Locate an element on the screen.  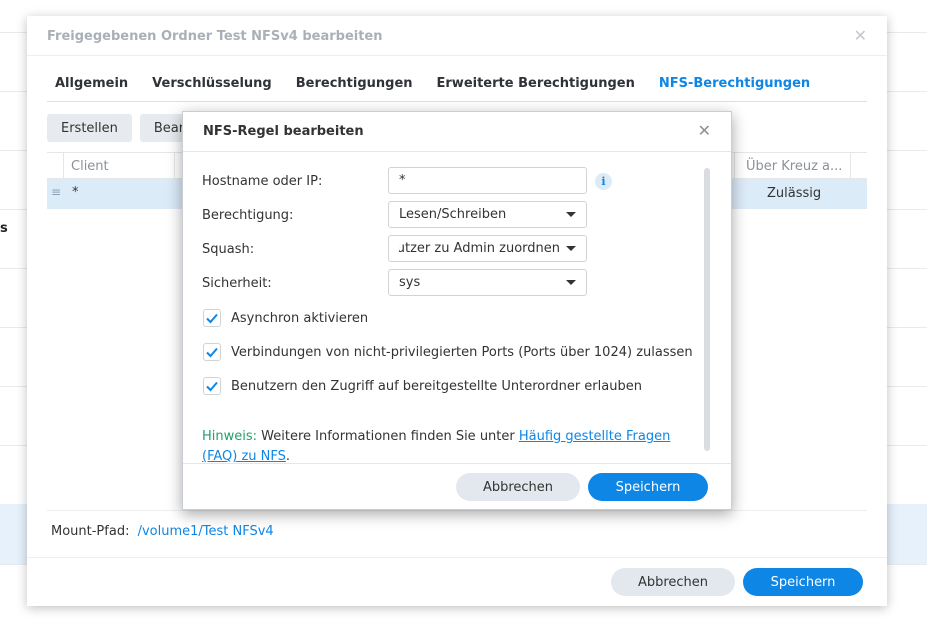
squash-value: Alle Benutzer zu Admin zuordnen is located at coordinates (479, 248).